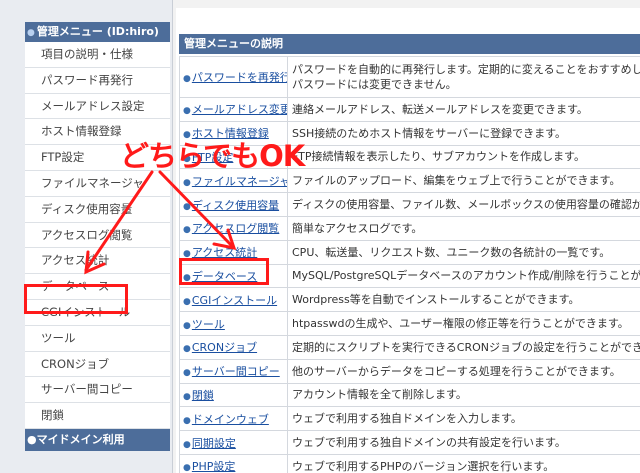  Describe the element at coordinates (423, 466) in the screenshot. I see `description-line: ウェブで利用するPHPのバージョン選択を行います。` at that location.